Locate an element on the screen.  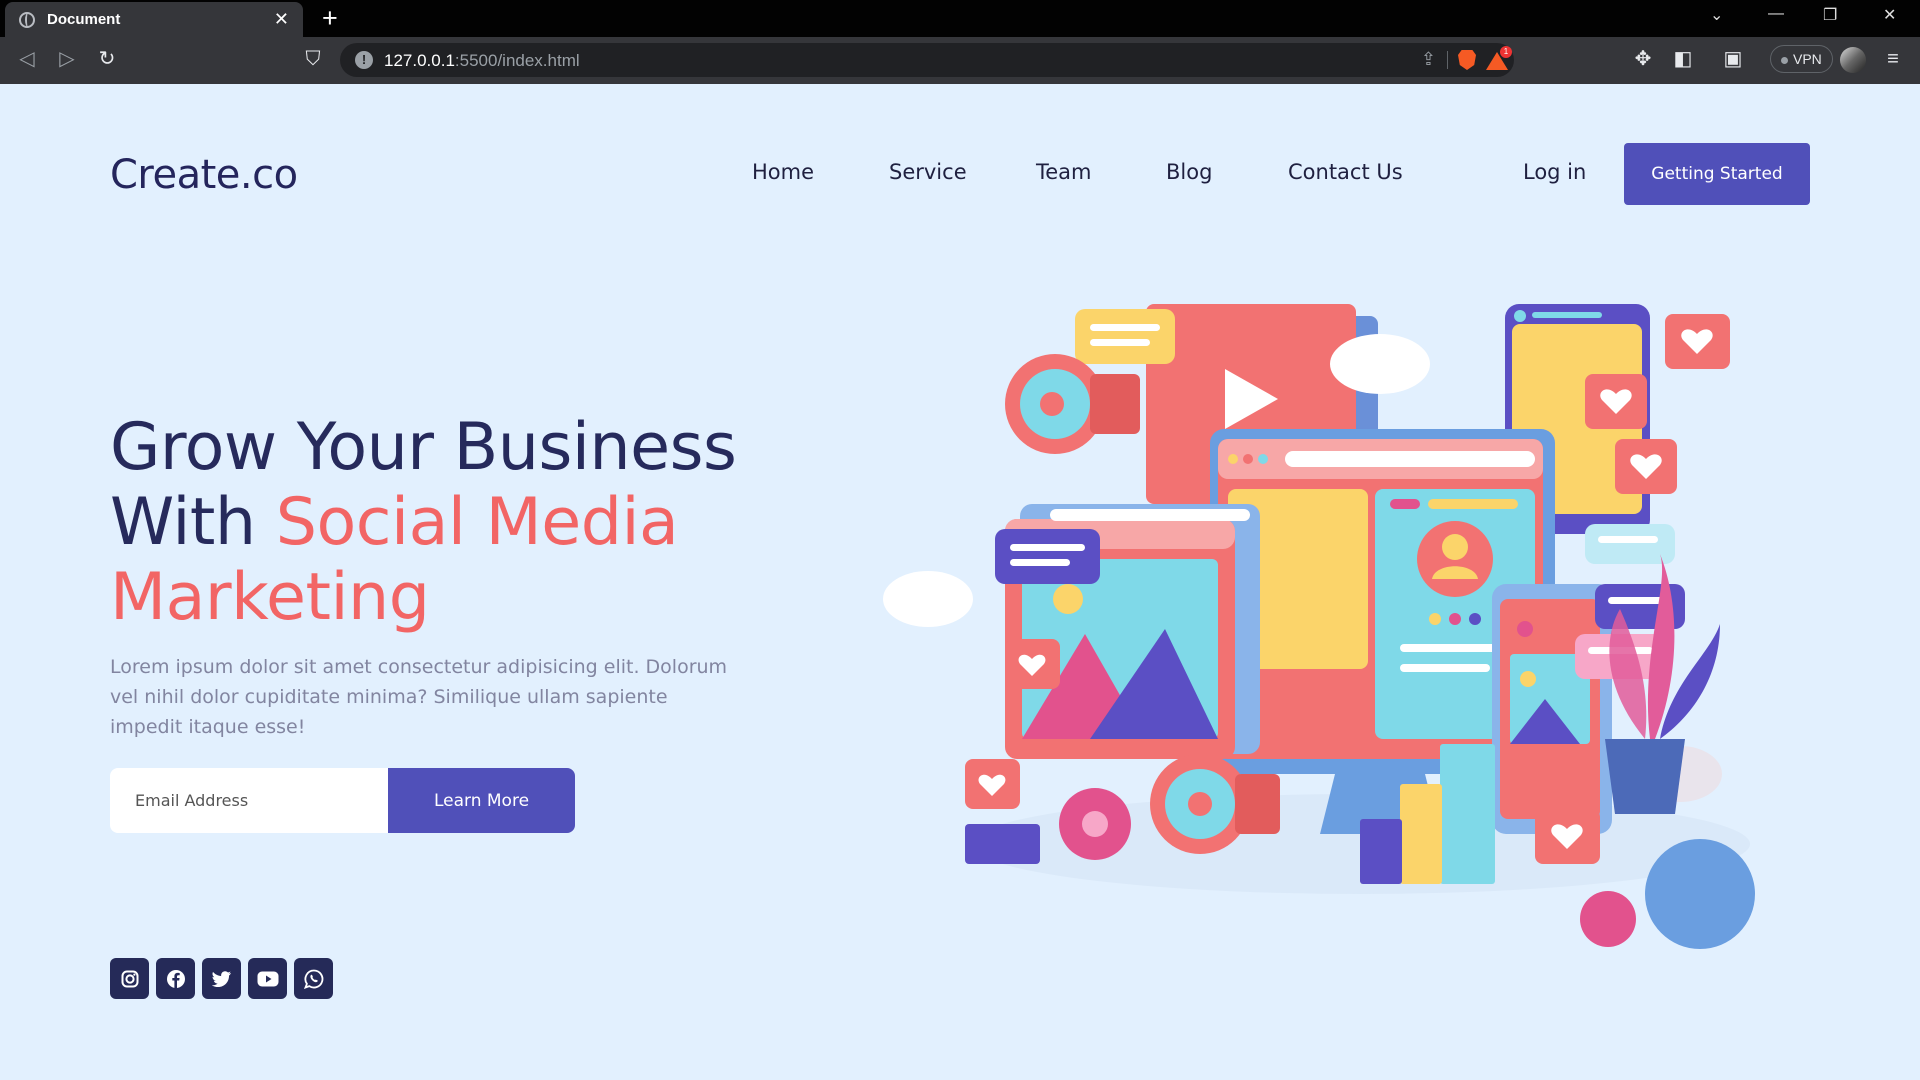
separator is located at coordinates (1447, 60).